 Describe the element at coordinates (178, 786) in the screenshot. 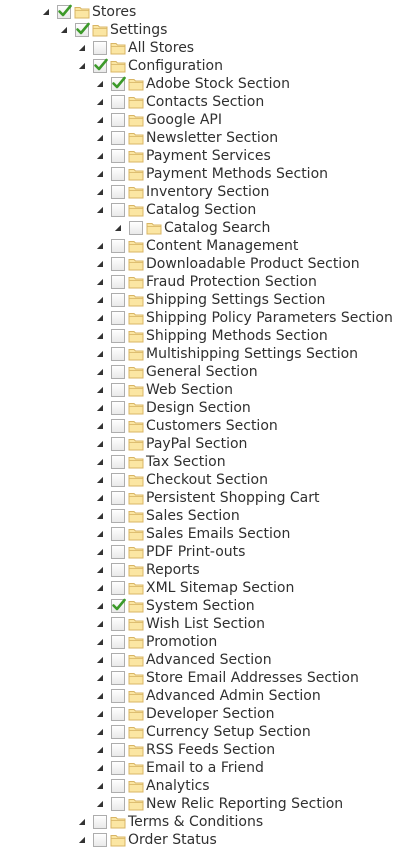

I see `tree-node-label: Analytics` at that location.